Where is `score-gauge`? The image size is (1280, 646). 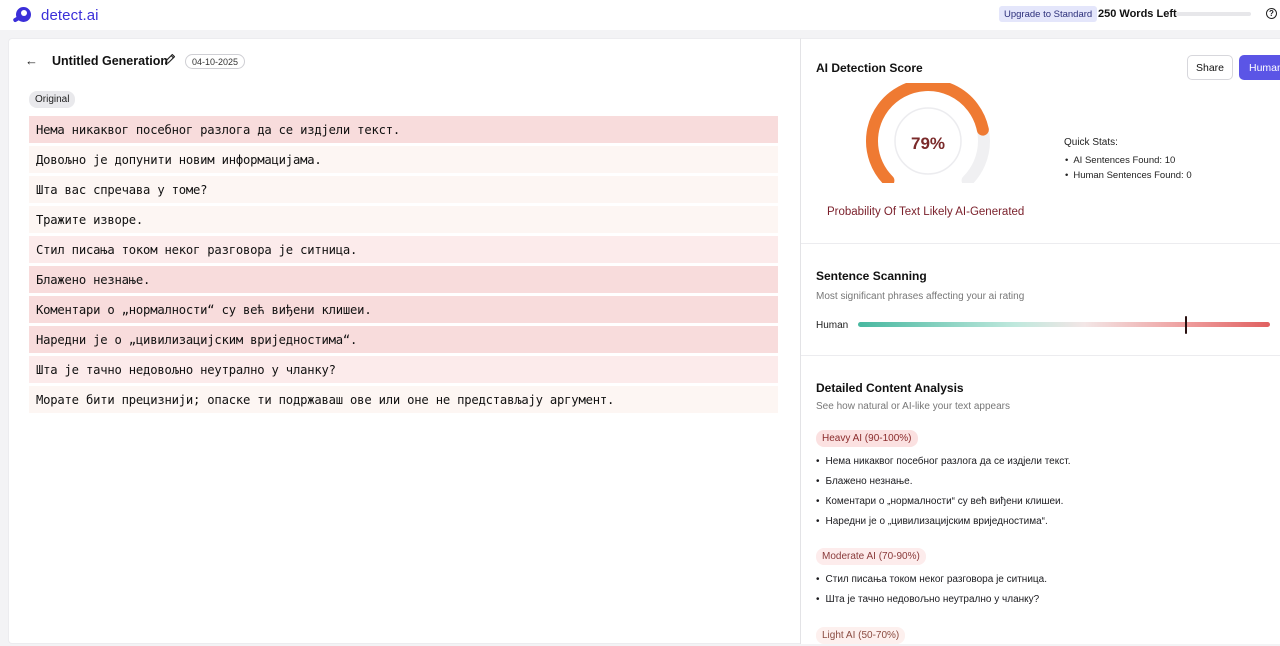
score-gauge is located at coordinates (928, 133).